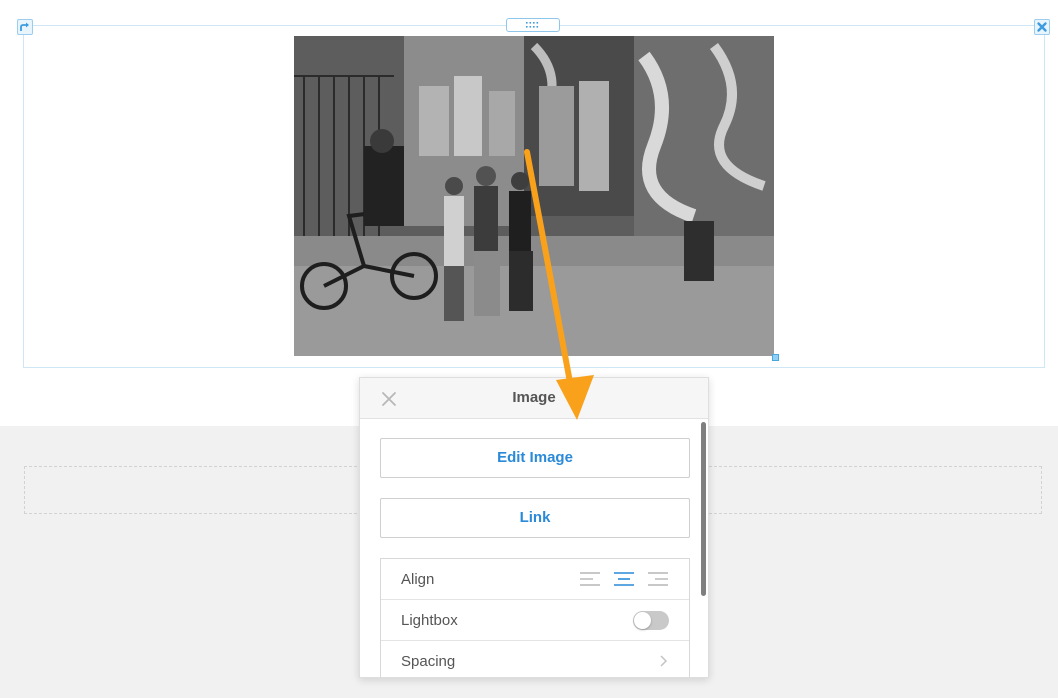 The height and width of the screenshot is (698, 1058). I want to click on drag-handle, so click(533, 25).